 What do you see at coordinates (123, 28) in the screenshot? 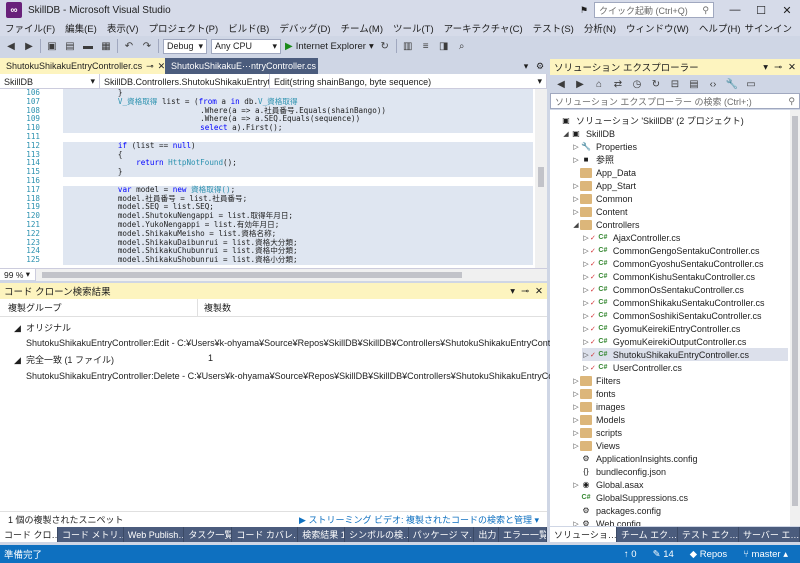
I see `menu-item: 表示(V)` at bounding box center [123, 28].